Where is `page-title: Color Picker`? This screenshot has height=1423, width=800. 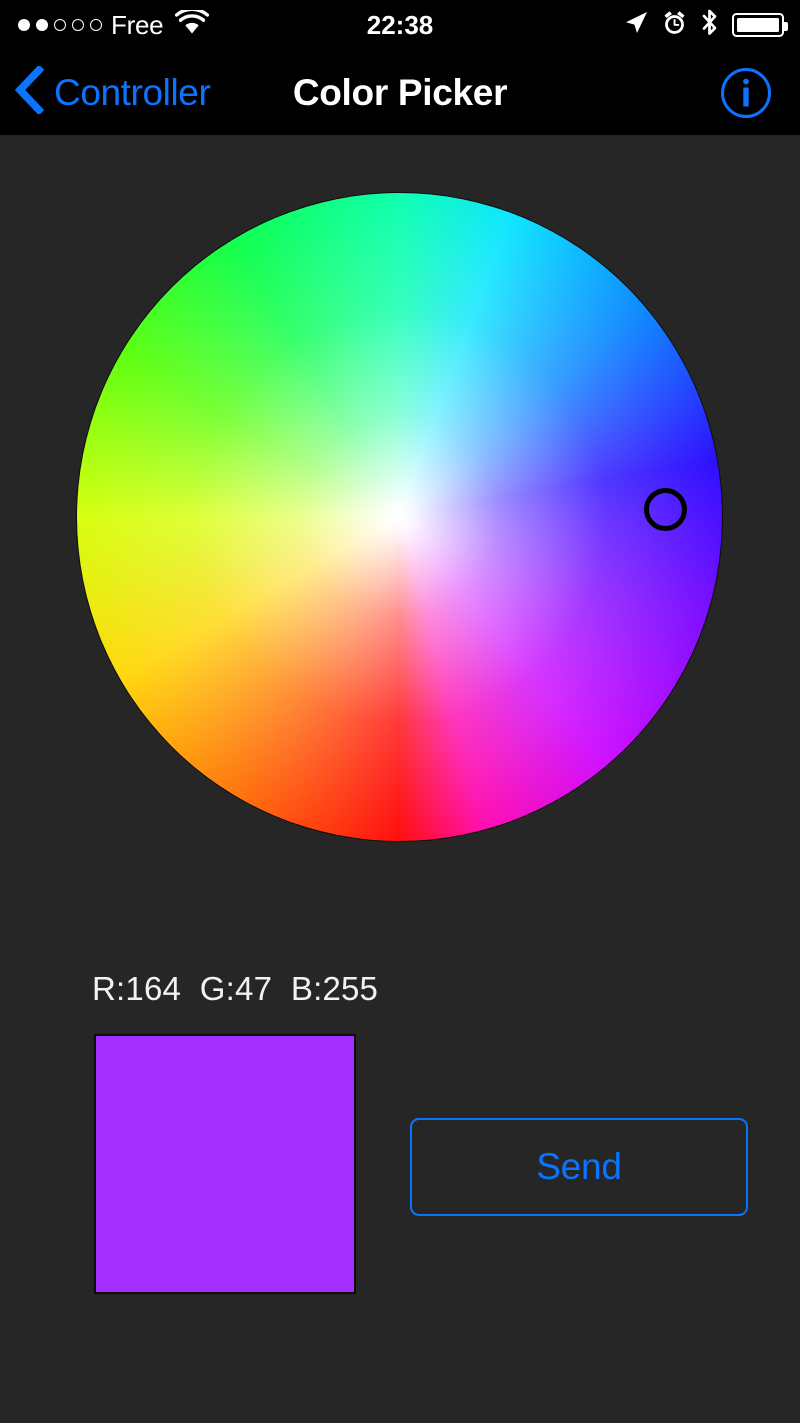
page-title: Color Picker is located at coordinates (400, 92).